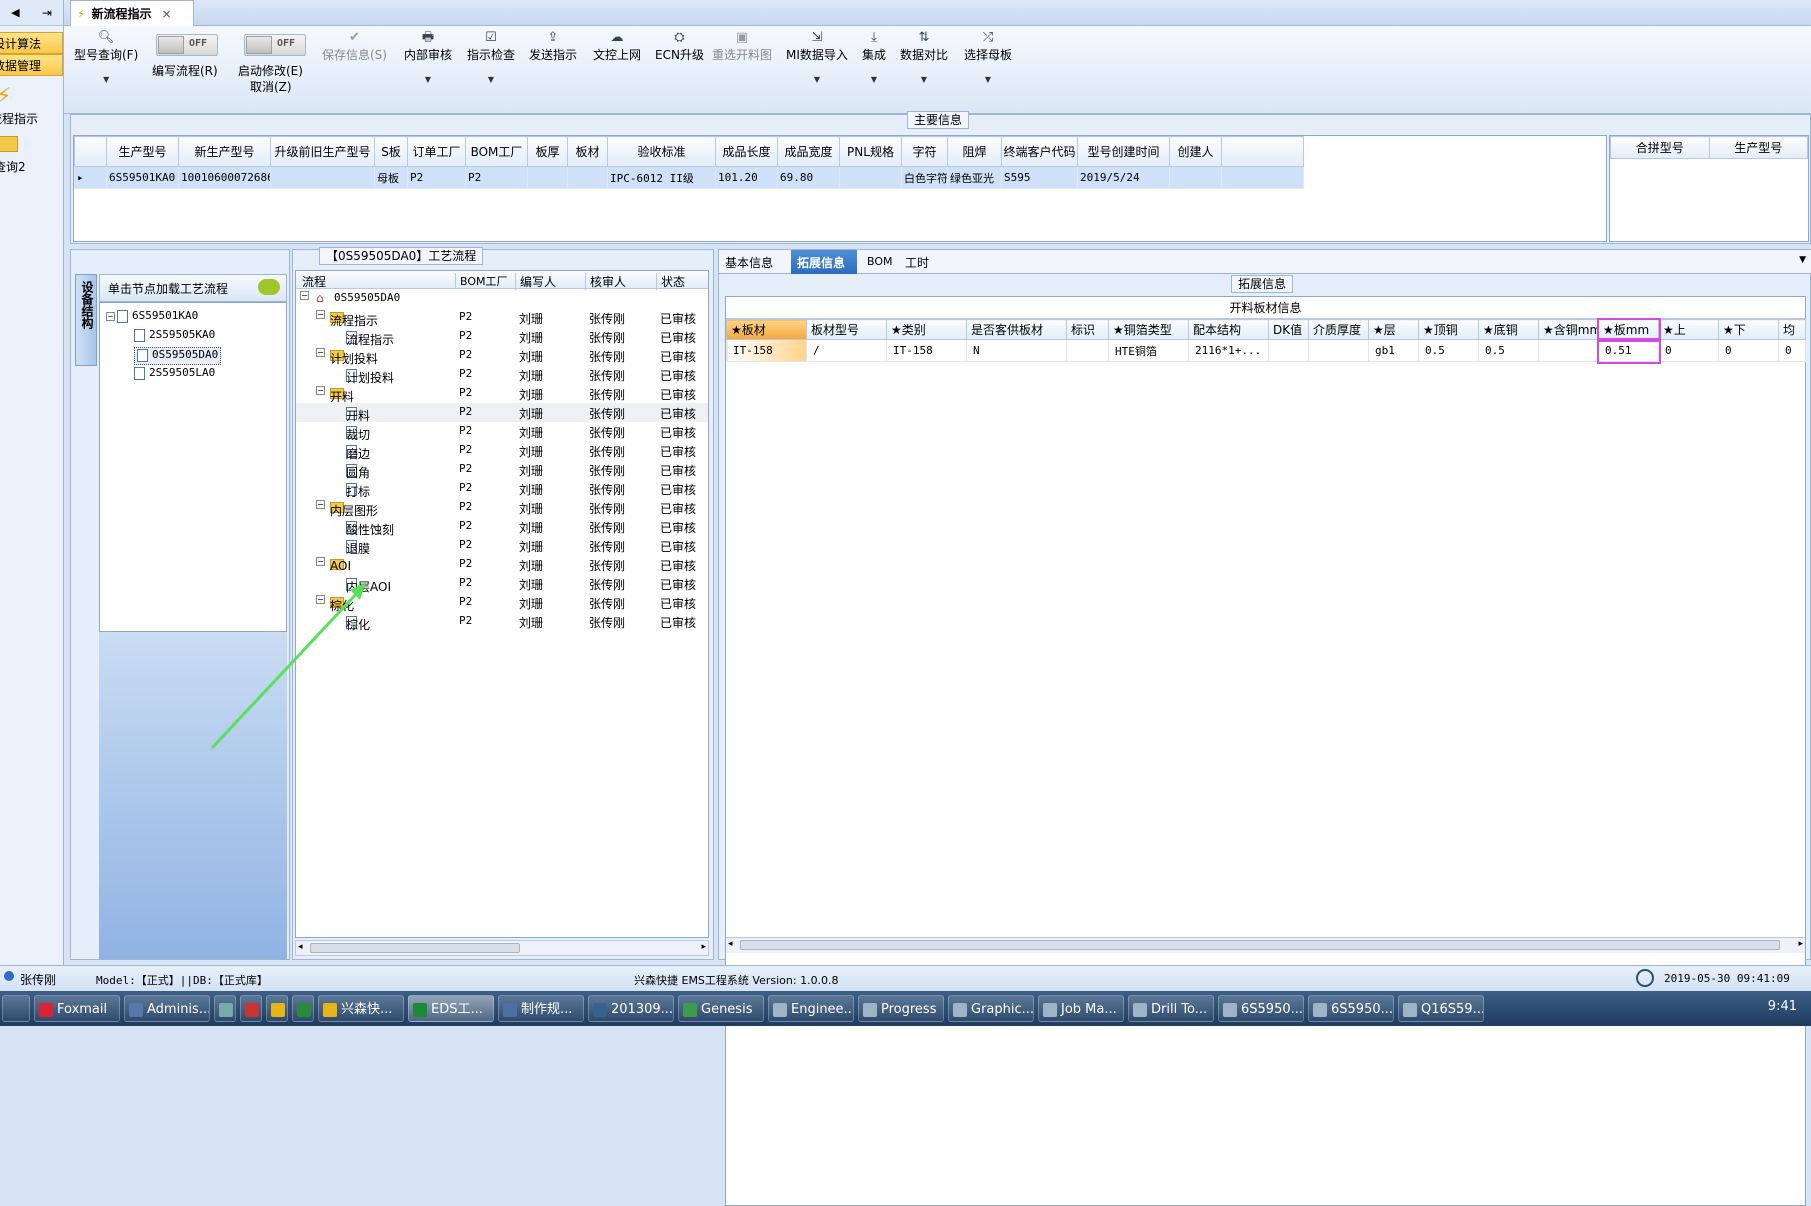 The width and height of the screenshot is (1811, 1206). Describe the element at coordinates (926, 329) in the screenshot. I see `column-header: ★类别` at that location.